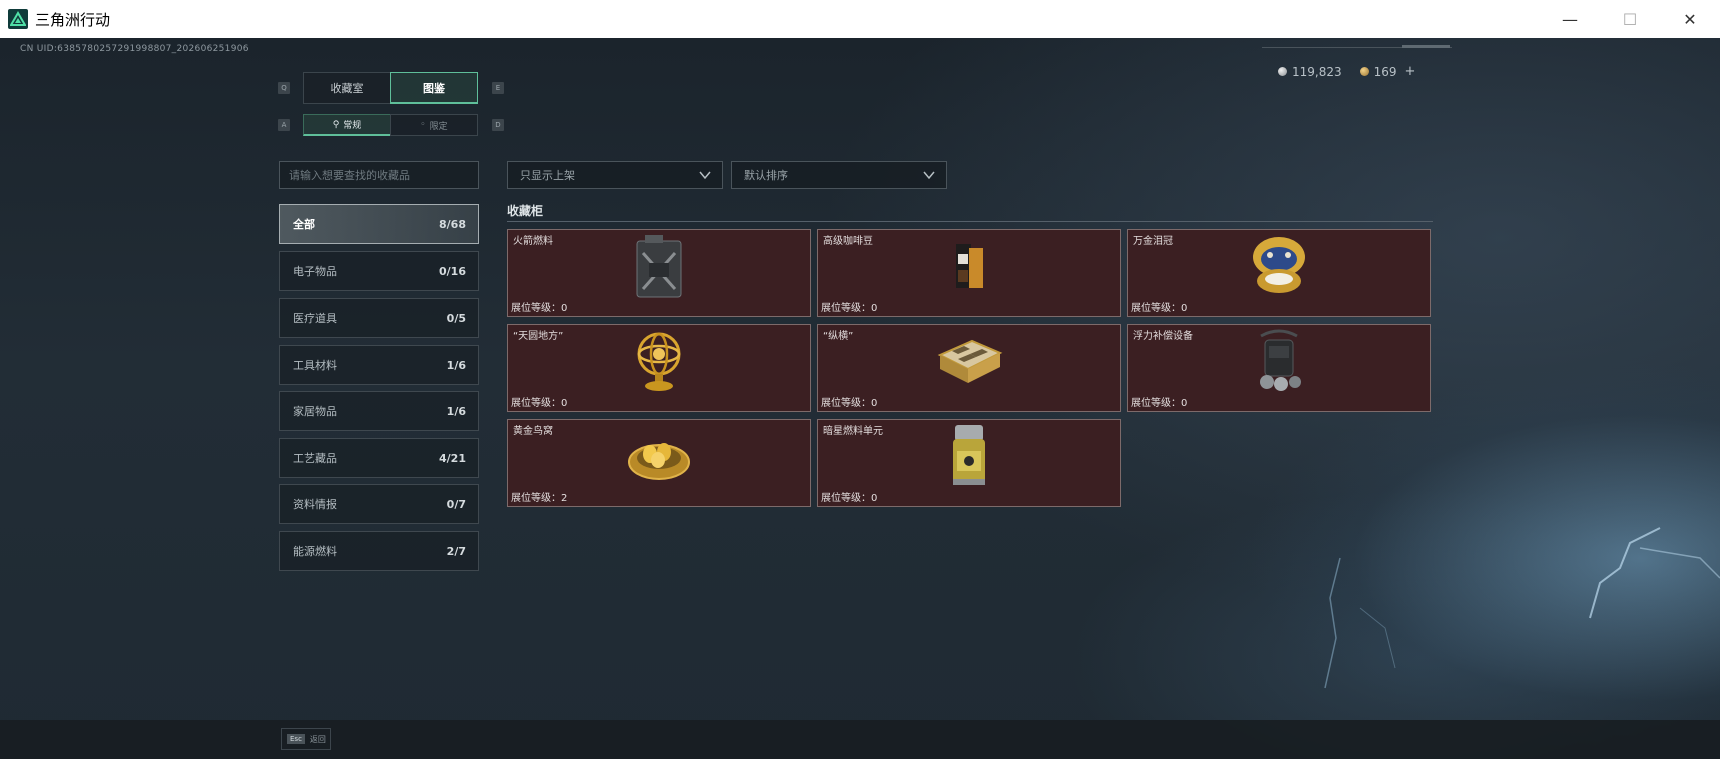 The width and height of the screenshot is (1720, 759). What do you see at coordinates (349, 175) in the screenshot?
I see `search-placeholder: 请输入想要查找的收藏品` at bounding box center [349, 175].